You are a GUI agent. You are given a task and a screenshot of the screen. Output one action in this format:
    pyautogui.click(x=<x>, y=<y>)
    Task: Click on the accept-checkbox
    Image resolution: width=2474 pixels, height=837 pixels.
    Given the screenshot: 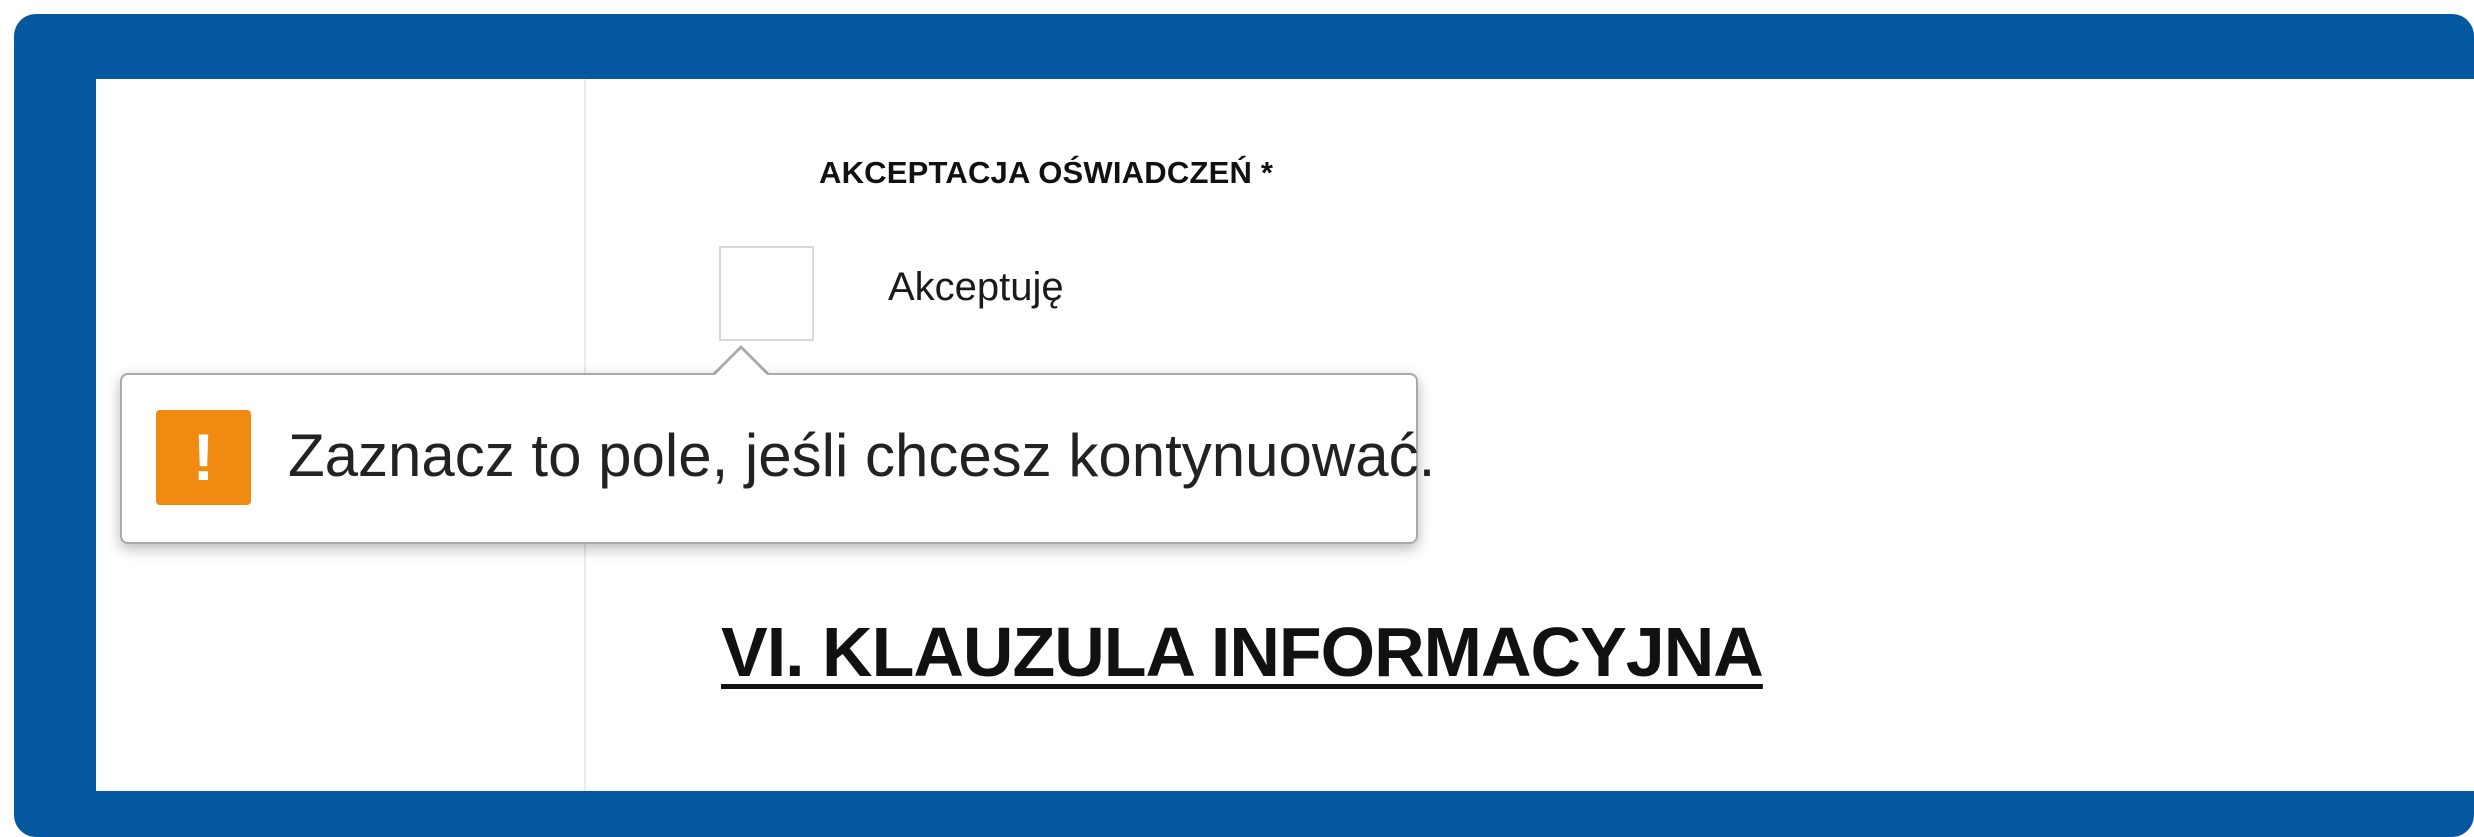 What is the action you would take?
    pyautogui.click(x=766, y=293)
    